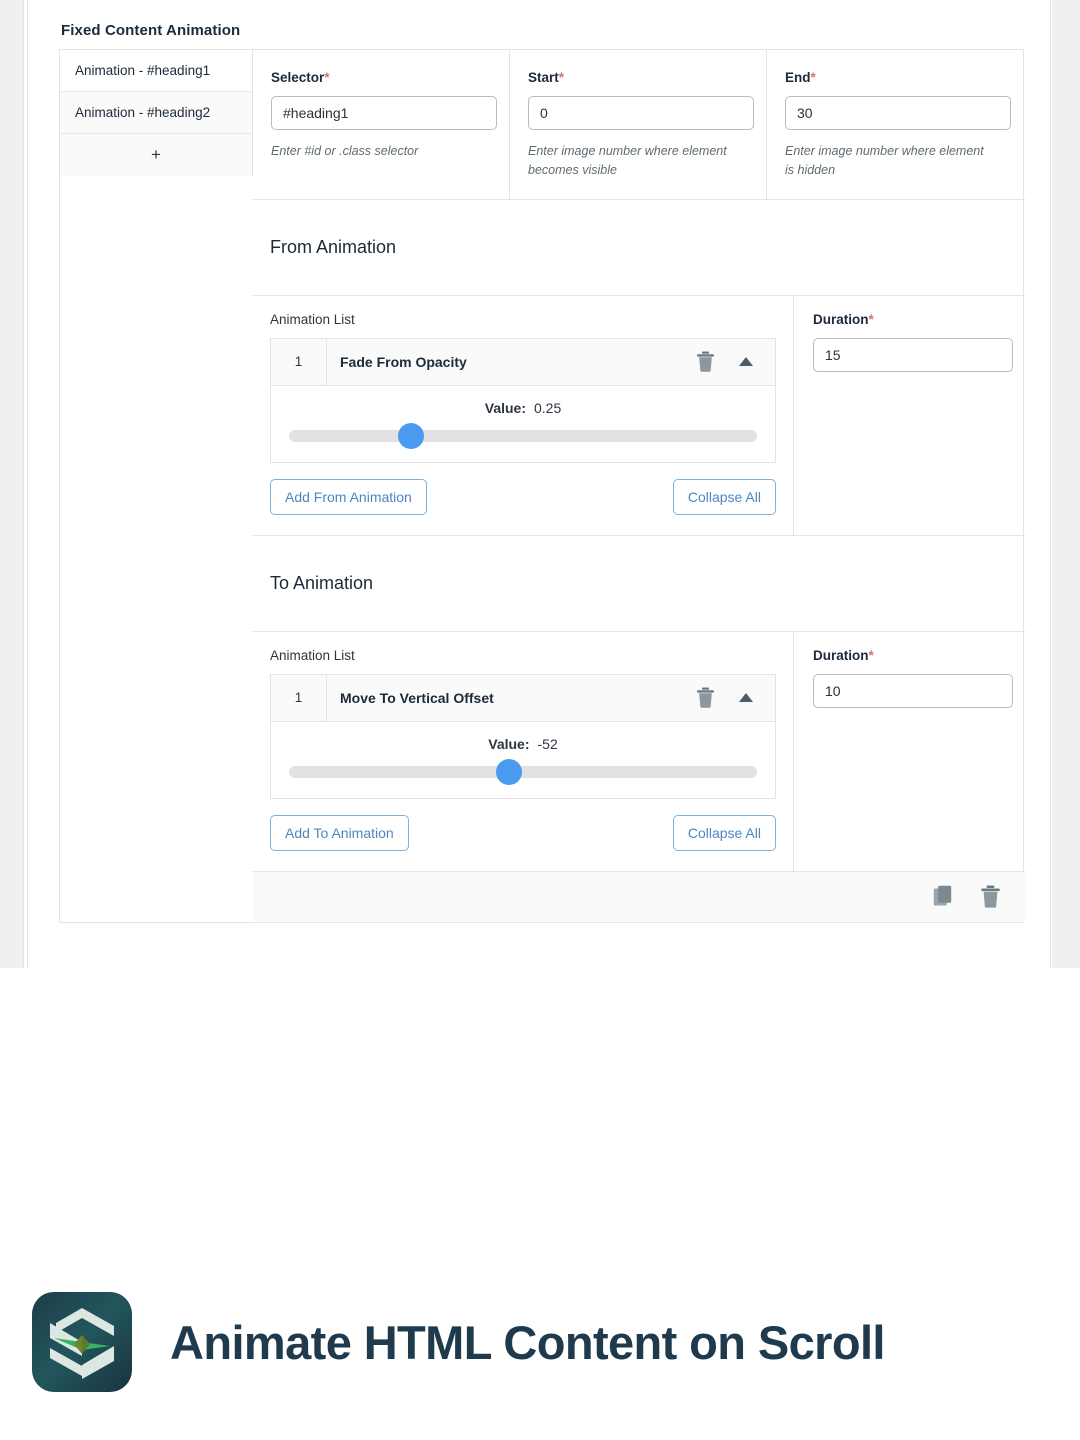  Describe the element at coordinates (641, 113) in the screenshot. I see `start-input: 0` at that location.